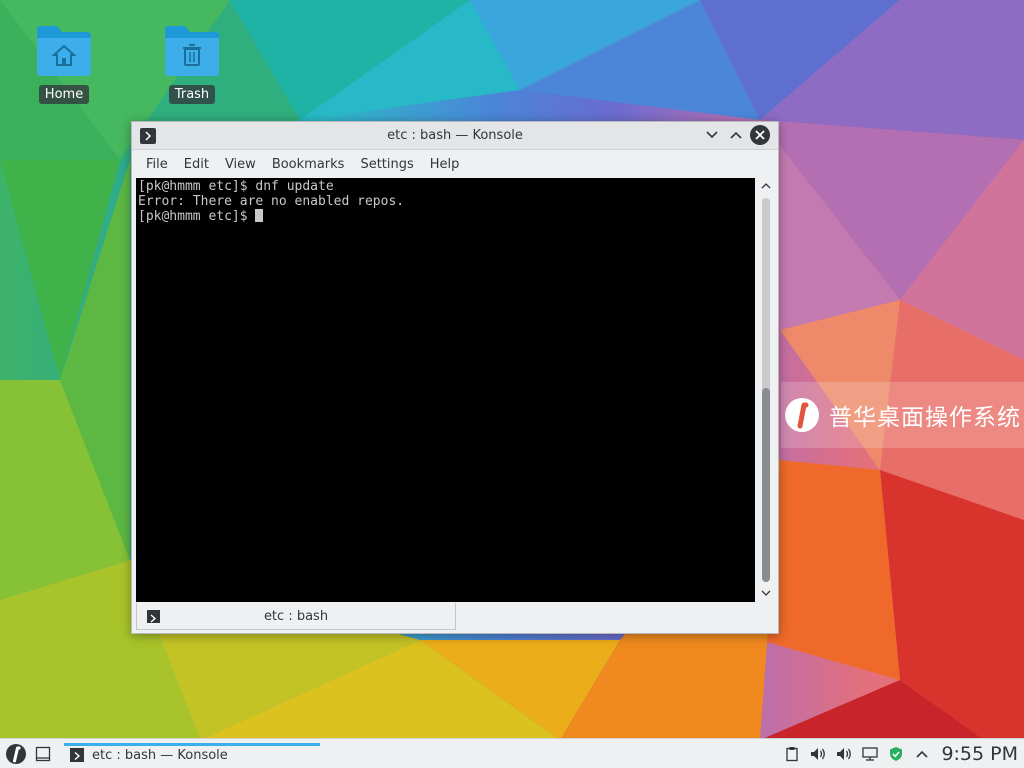  What do you see at coordinates (766, 593) in the screenshot?
I see `scroll-down-icon` at bounding box center [766, 593].